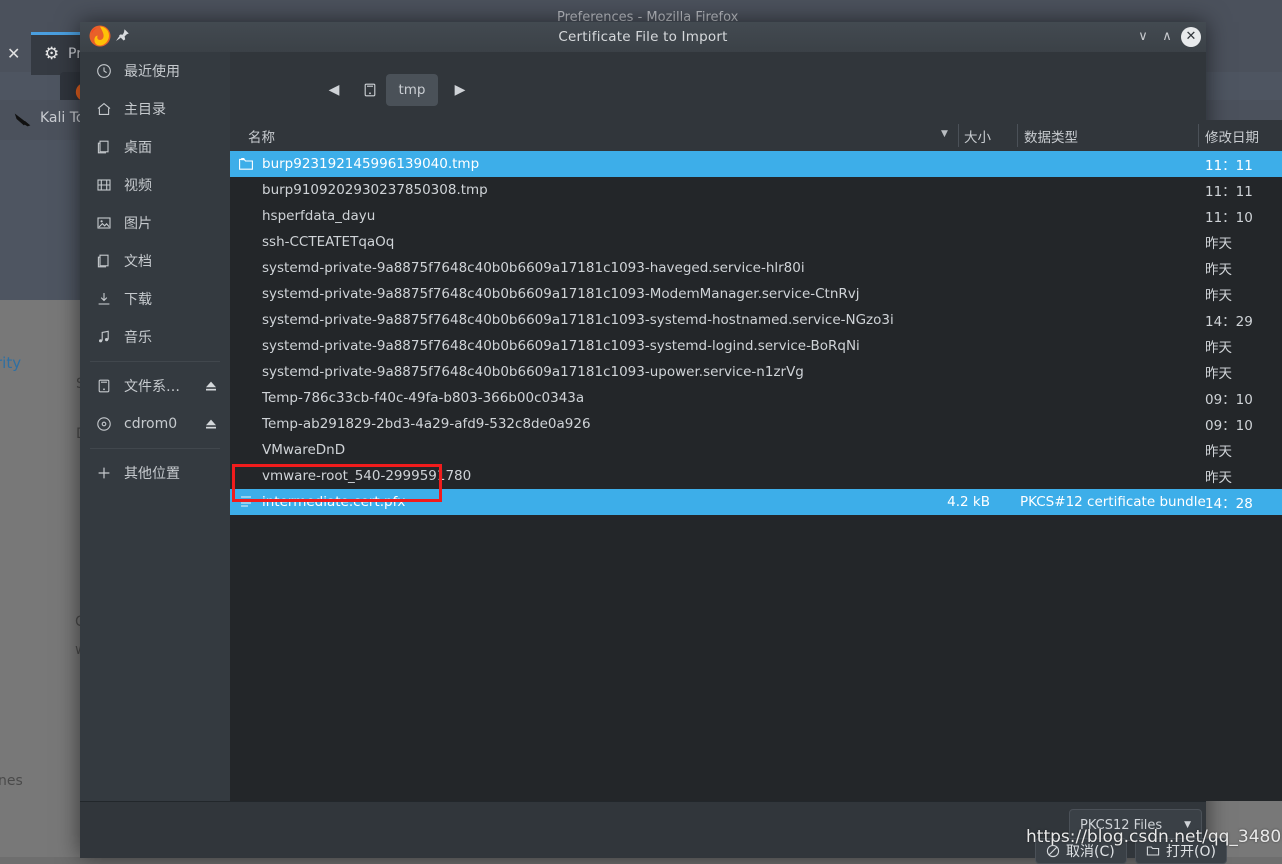 The height and width of the screenshot is (864, 1282). Describe the element at coordinates (155, 337) in the screenshot. I see `sidebar-item-music: 音乐` at that location.